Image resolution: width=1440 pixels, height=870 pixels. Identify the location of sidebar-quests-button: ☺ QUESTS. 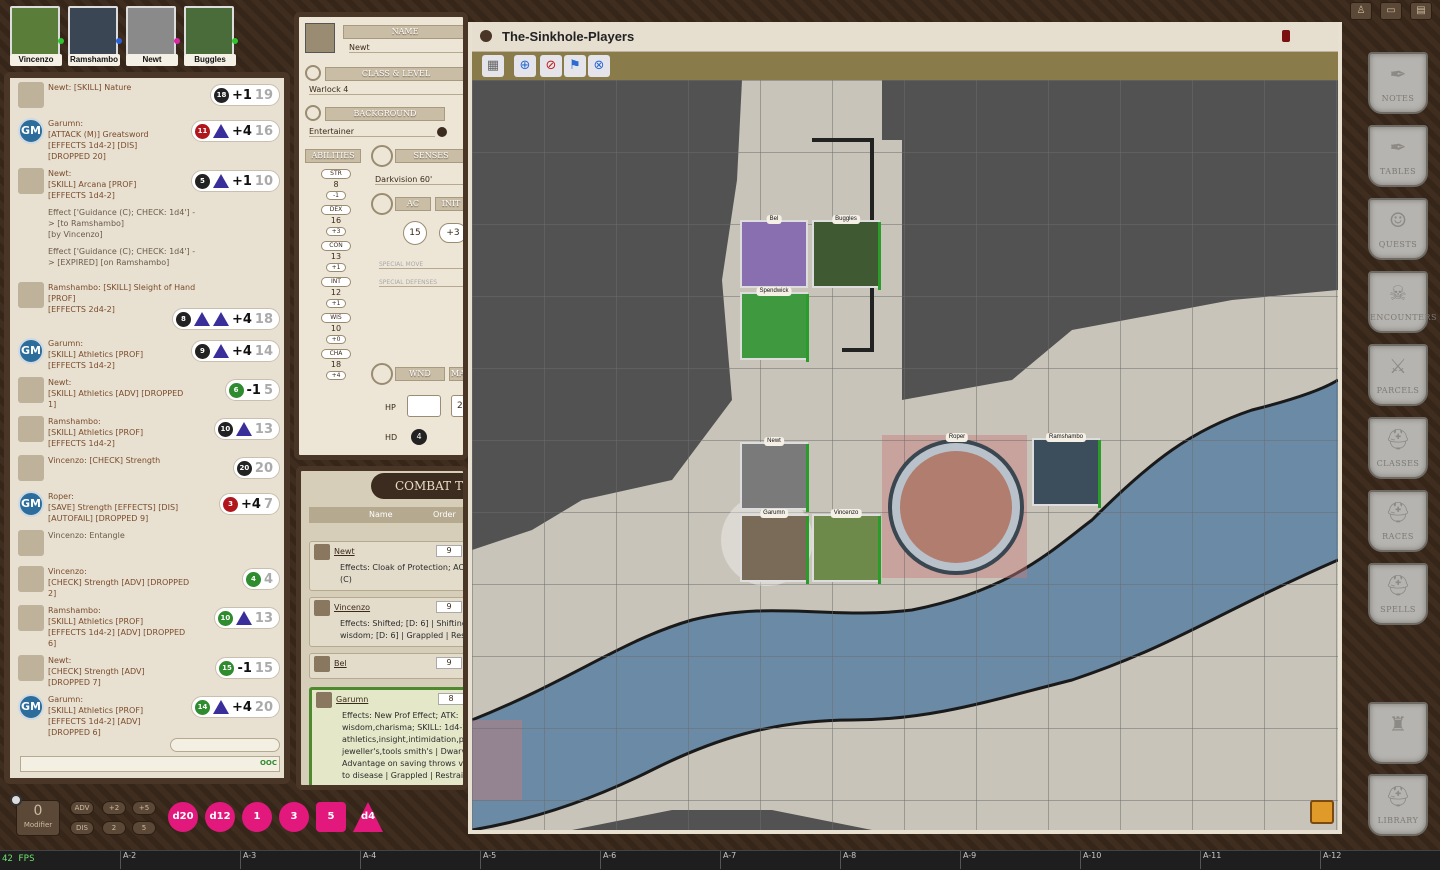
(1398, 229).